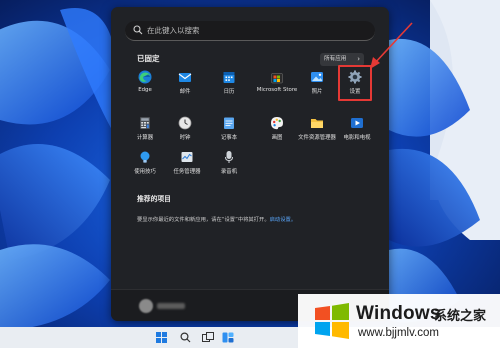 The width and height of the screenshot is (500, 348). Describe the element at coordinates (173, 30) in the screenshot. I see `search-placeholder: 在此键入以搜索` at that location.